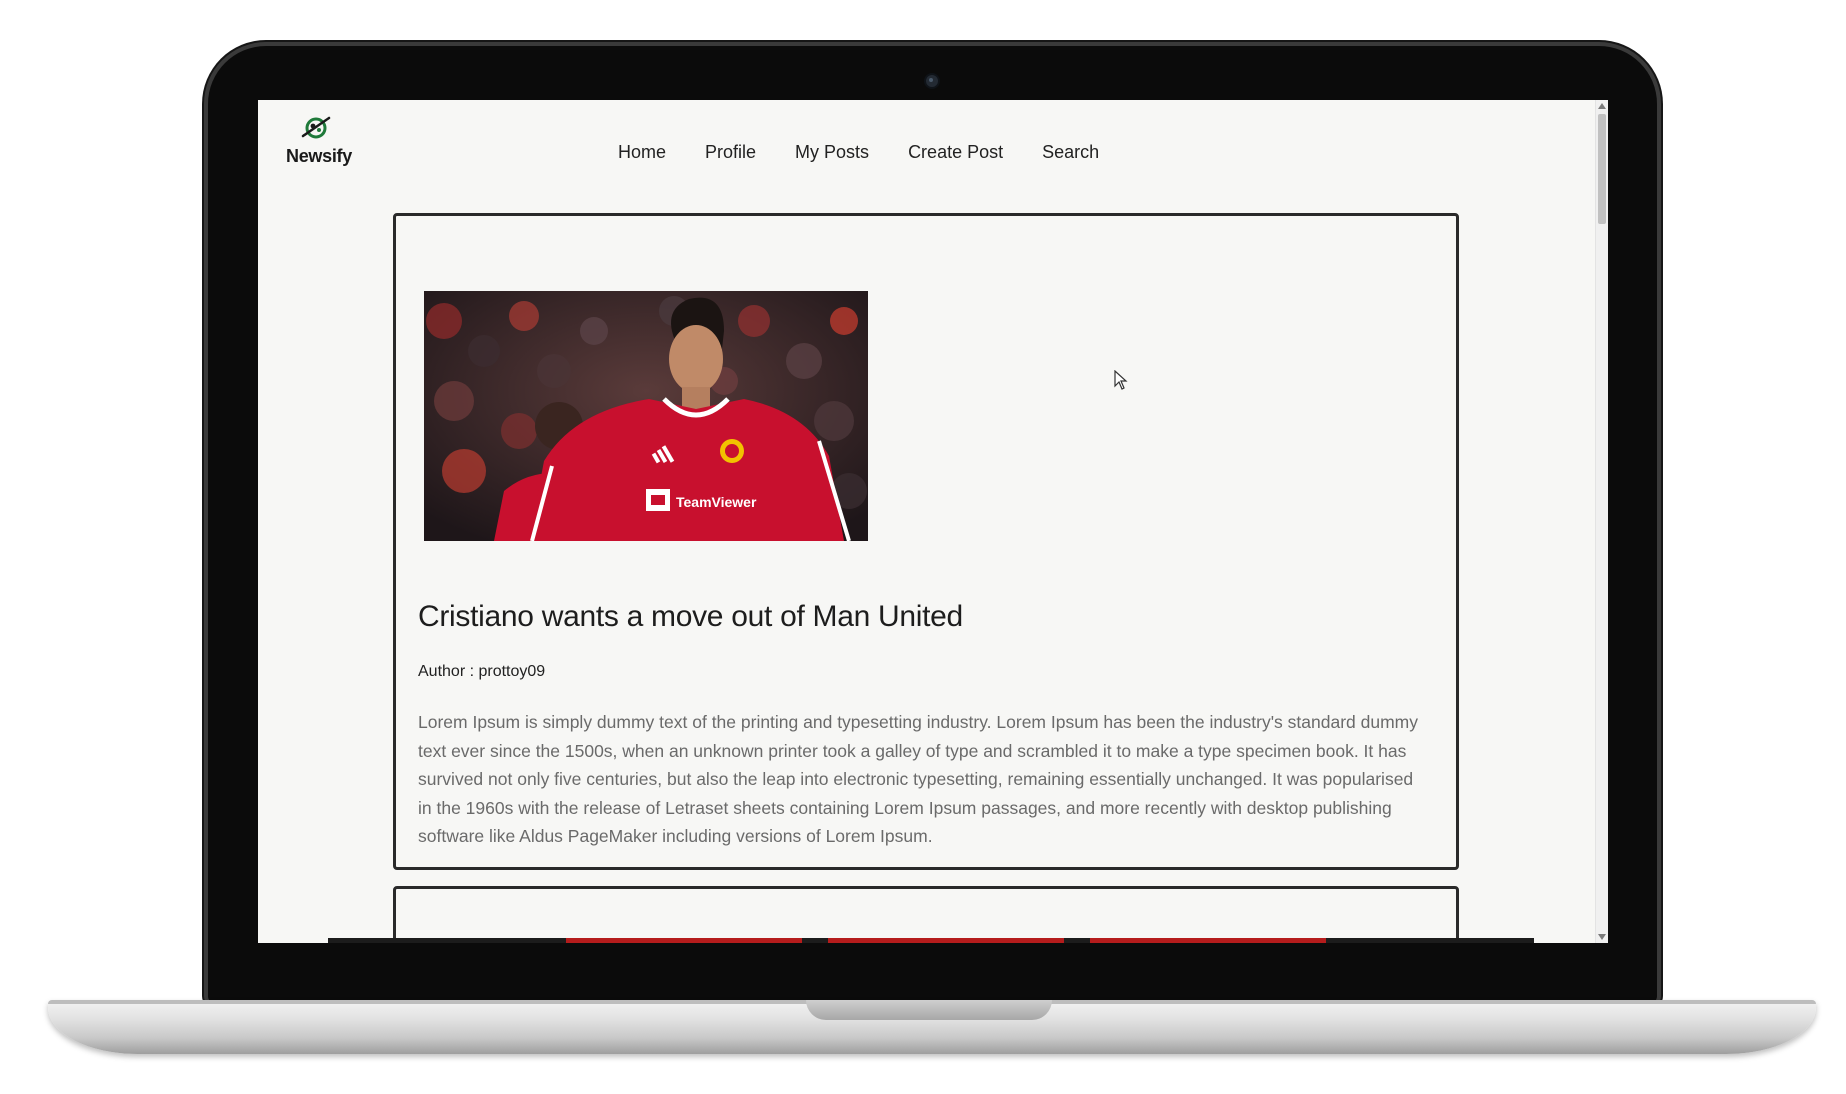 Image resolution: width=1846 pixels, height=1094 pixels. What do you see at coordinates (1602, 937) in the screenshot?
I see `scroll-down-arrow-icon` at bounding box center [1602, 937].